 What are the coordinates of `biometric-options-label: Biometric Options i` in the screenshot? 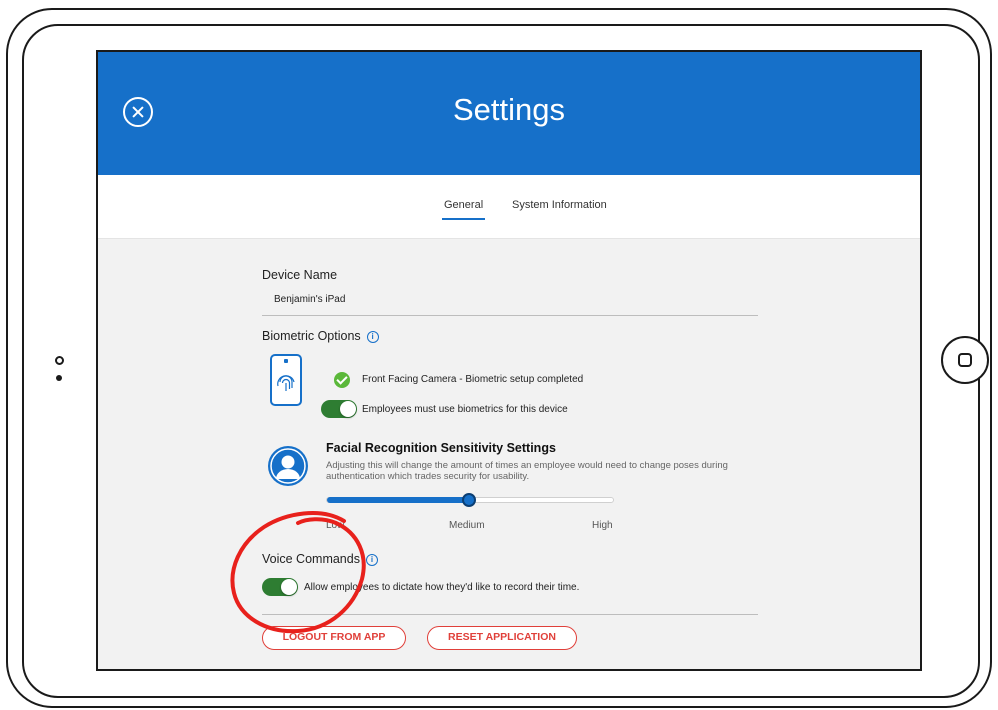 It's located at (320, 336).